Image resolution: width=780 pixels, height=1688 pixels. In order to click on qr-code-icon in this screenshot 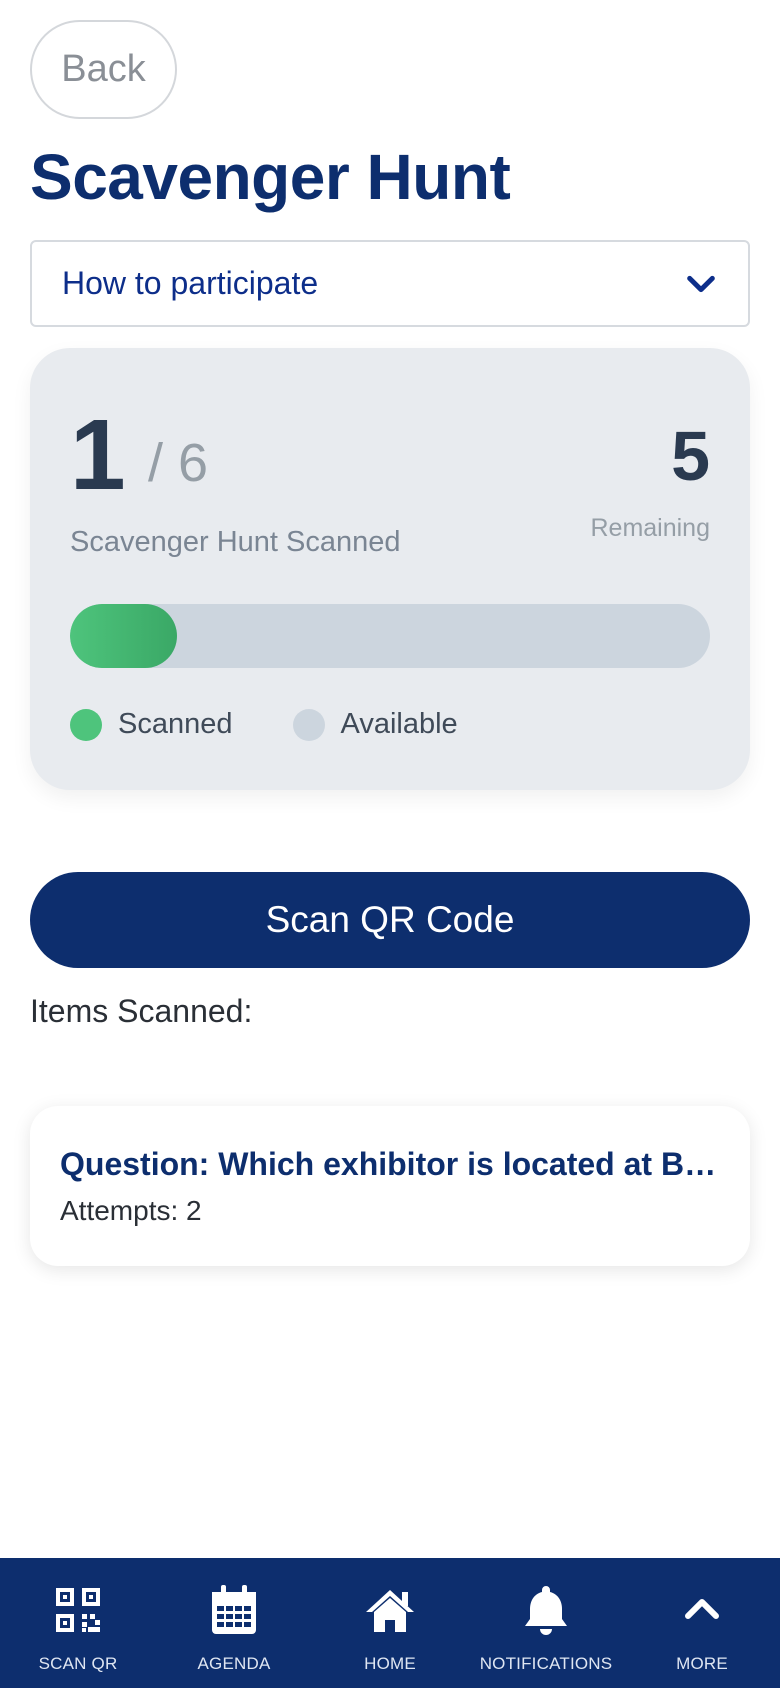, I will do `click(78, 1610)`.